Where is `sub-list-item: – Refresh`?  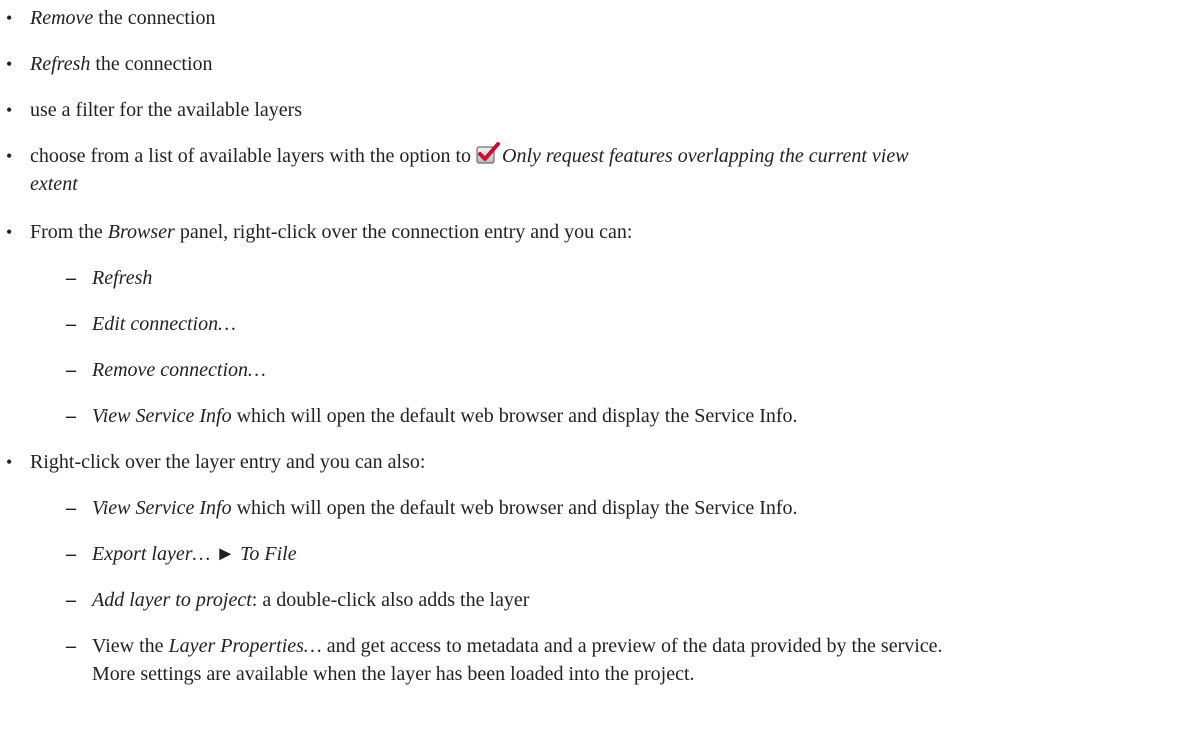 sub-list-item: – Refresh is located at coordinates (109, 278).